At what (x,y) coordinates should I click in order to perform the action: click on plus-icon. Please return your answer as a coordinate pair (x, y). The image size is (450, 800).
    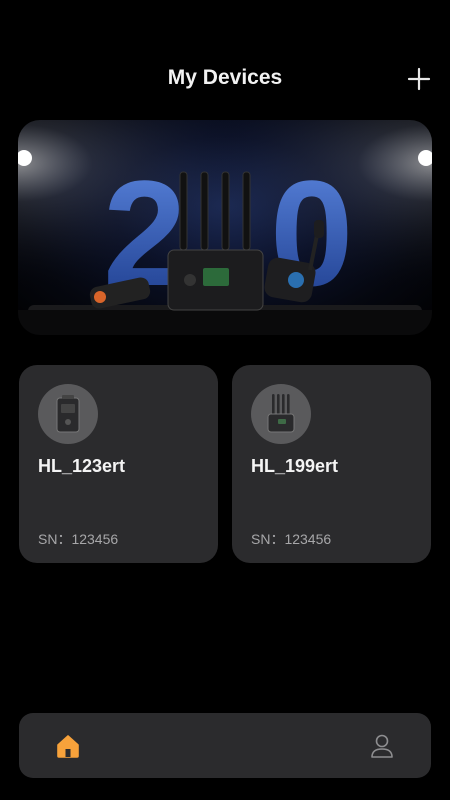
    Looking at the image, I should click on (419, 79).